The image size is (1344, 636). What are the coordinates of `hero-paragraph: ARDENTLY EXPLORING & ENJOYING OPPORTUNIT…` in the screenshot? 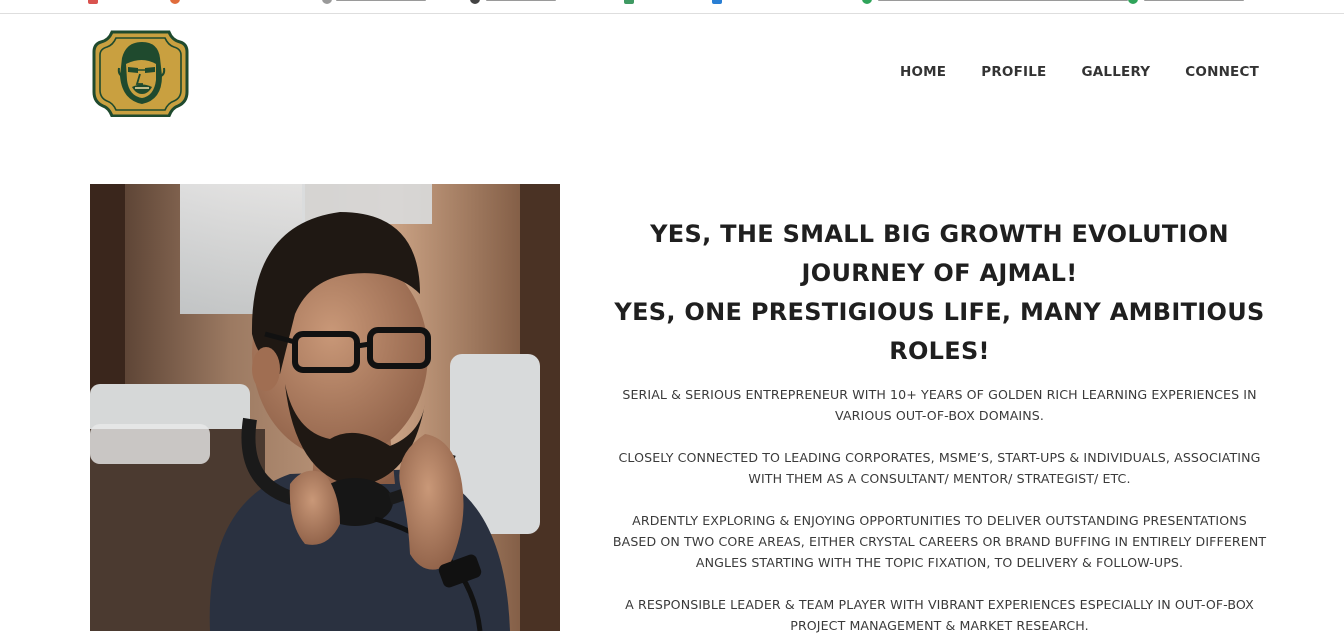 It's located at (939, 541).